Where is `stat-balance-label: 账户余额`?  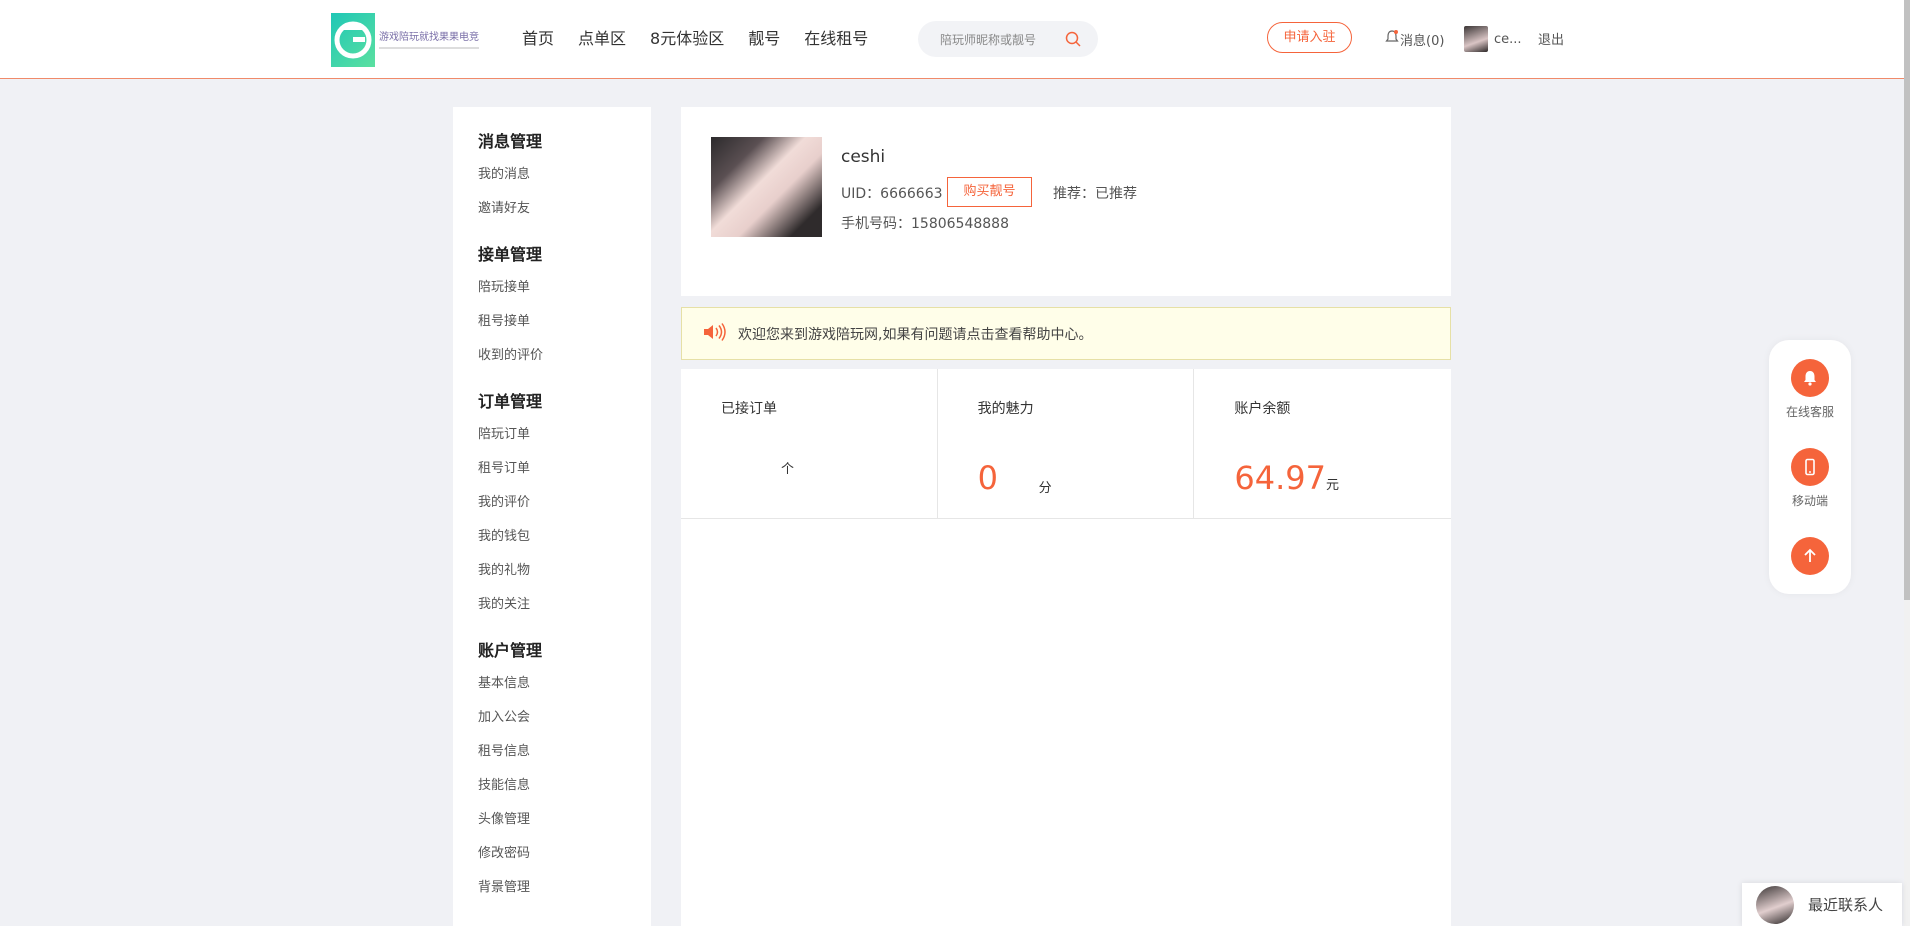 stat-balance-label: 账户余额 is located at coordinates (1262, 409).